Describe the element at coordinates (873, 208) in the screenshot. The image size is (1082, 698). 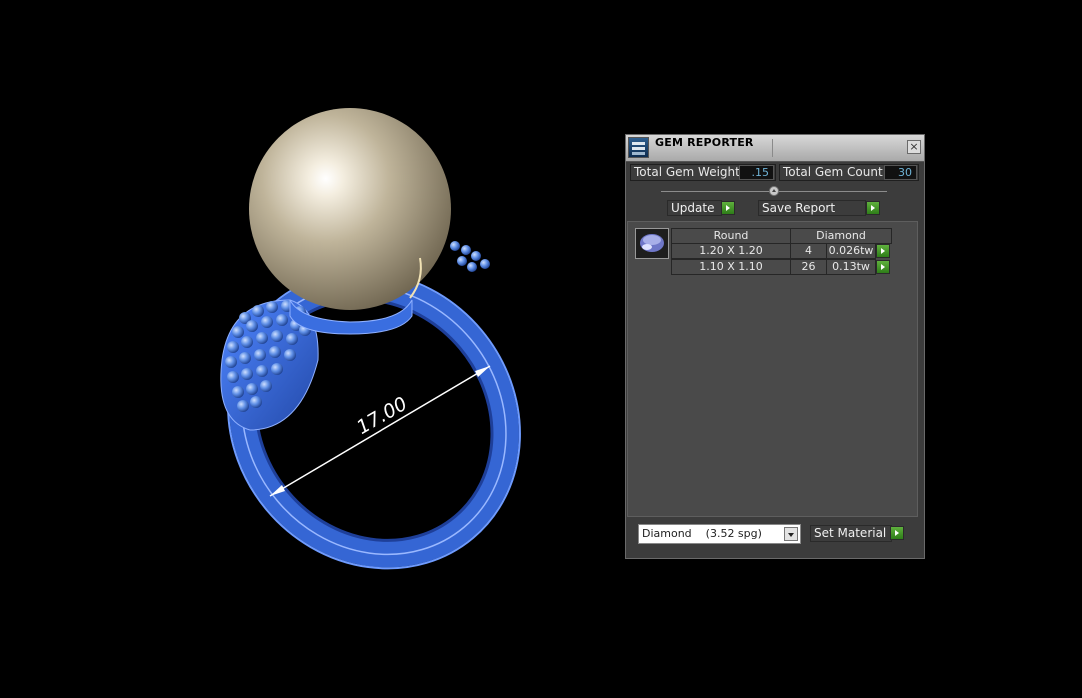
I see `save-report-go-icon` at that location.